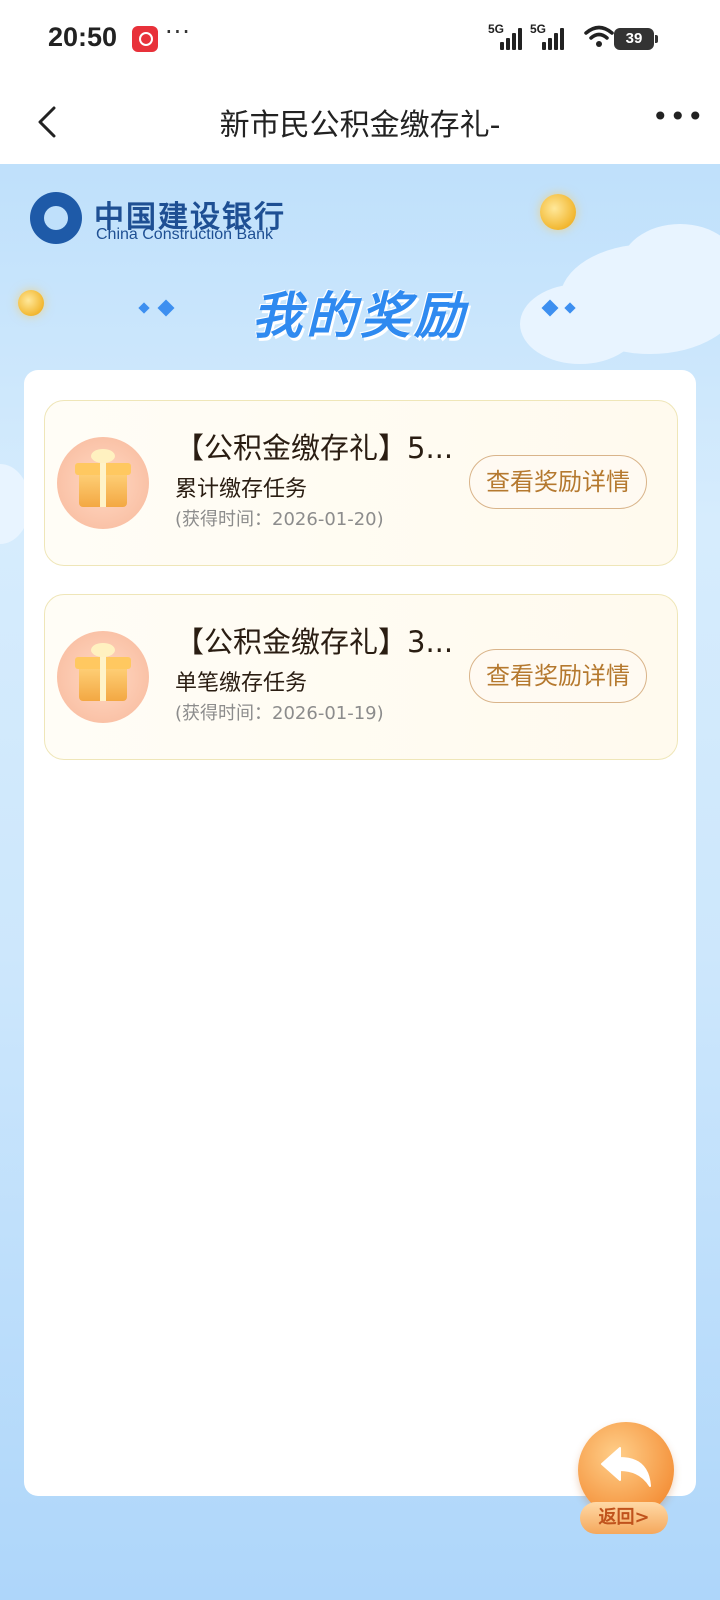 The width and height of the screenshot is (720, 1600). Describe the element at coordinates (360, 316) in the screenshot. I see `page-title: 我的奖励` at that location.